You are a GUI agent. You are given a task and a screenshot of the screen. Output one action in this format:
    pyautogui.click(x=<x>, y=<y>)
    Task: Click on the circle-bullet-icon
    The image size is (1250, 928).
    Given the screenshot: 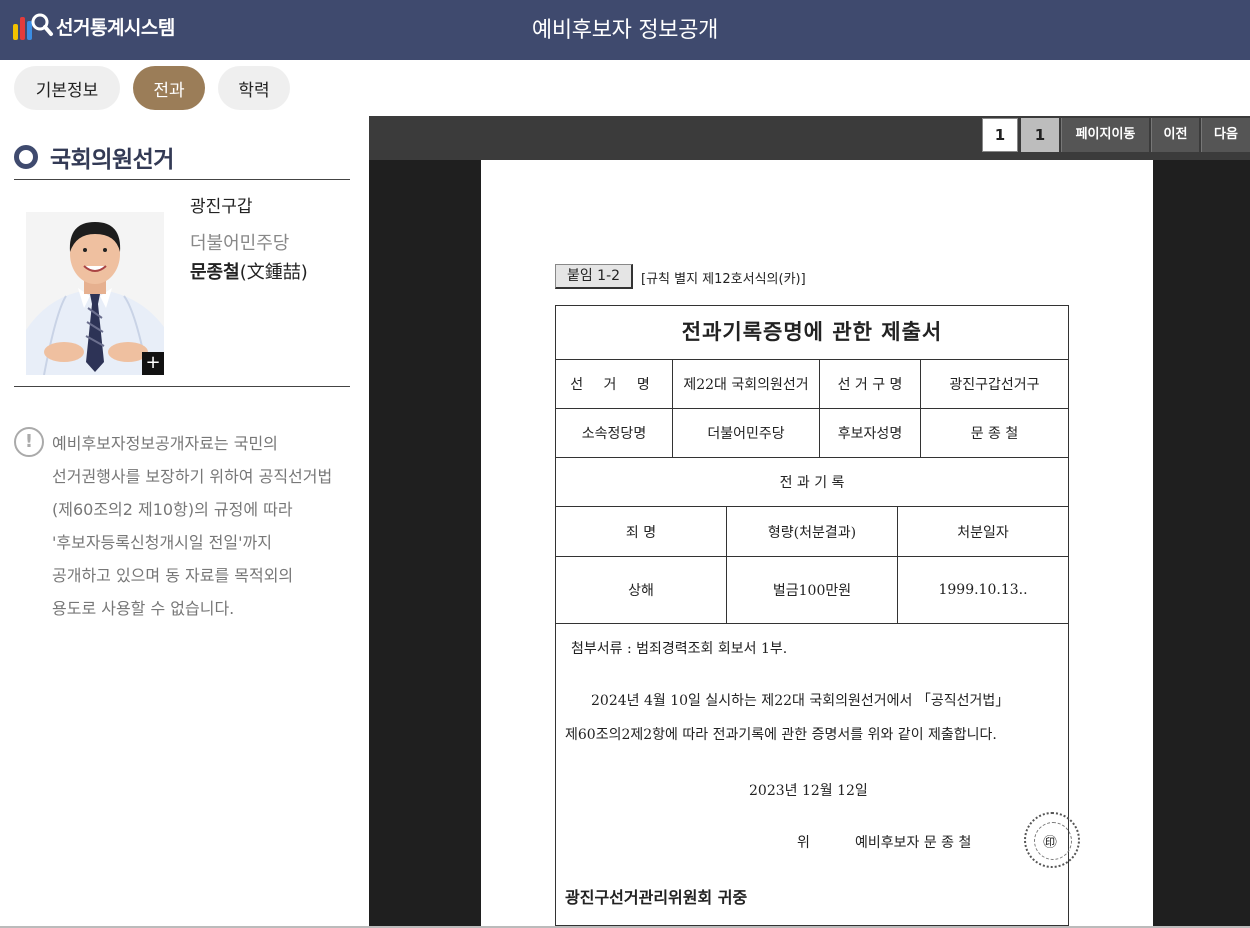 What is the action you would take?
    pyautogui.click(x=26, y=157)
    